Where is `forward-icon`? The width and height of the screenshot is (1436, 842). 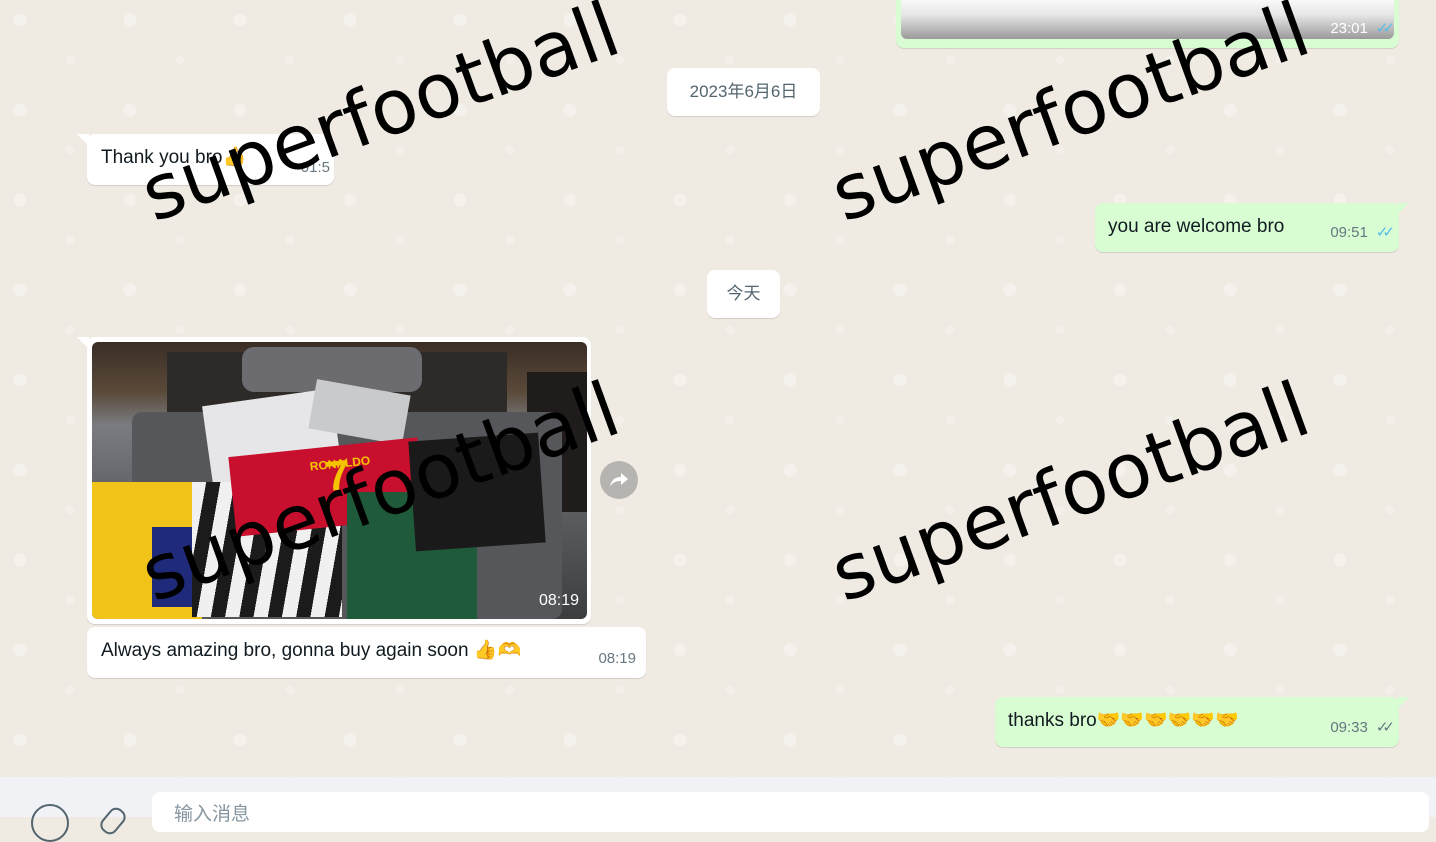 forward-icon is located at coordinates (619, 480).